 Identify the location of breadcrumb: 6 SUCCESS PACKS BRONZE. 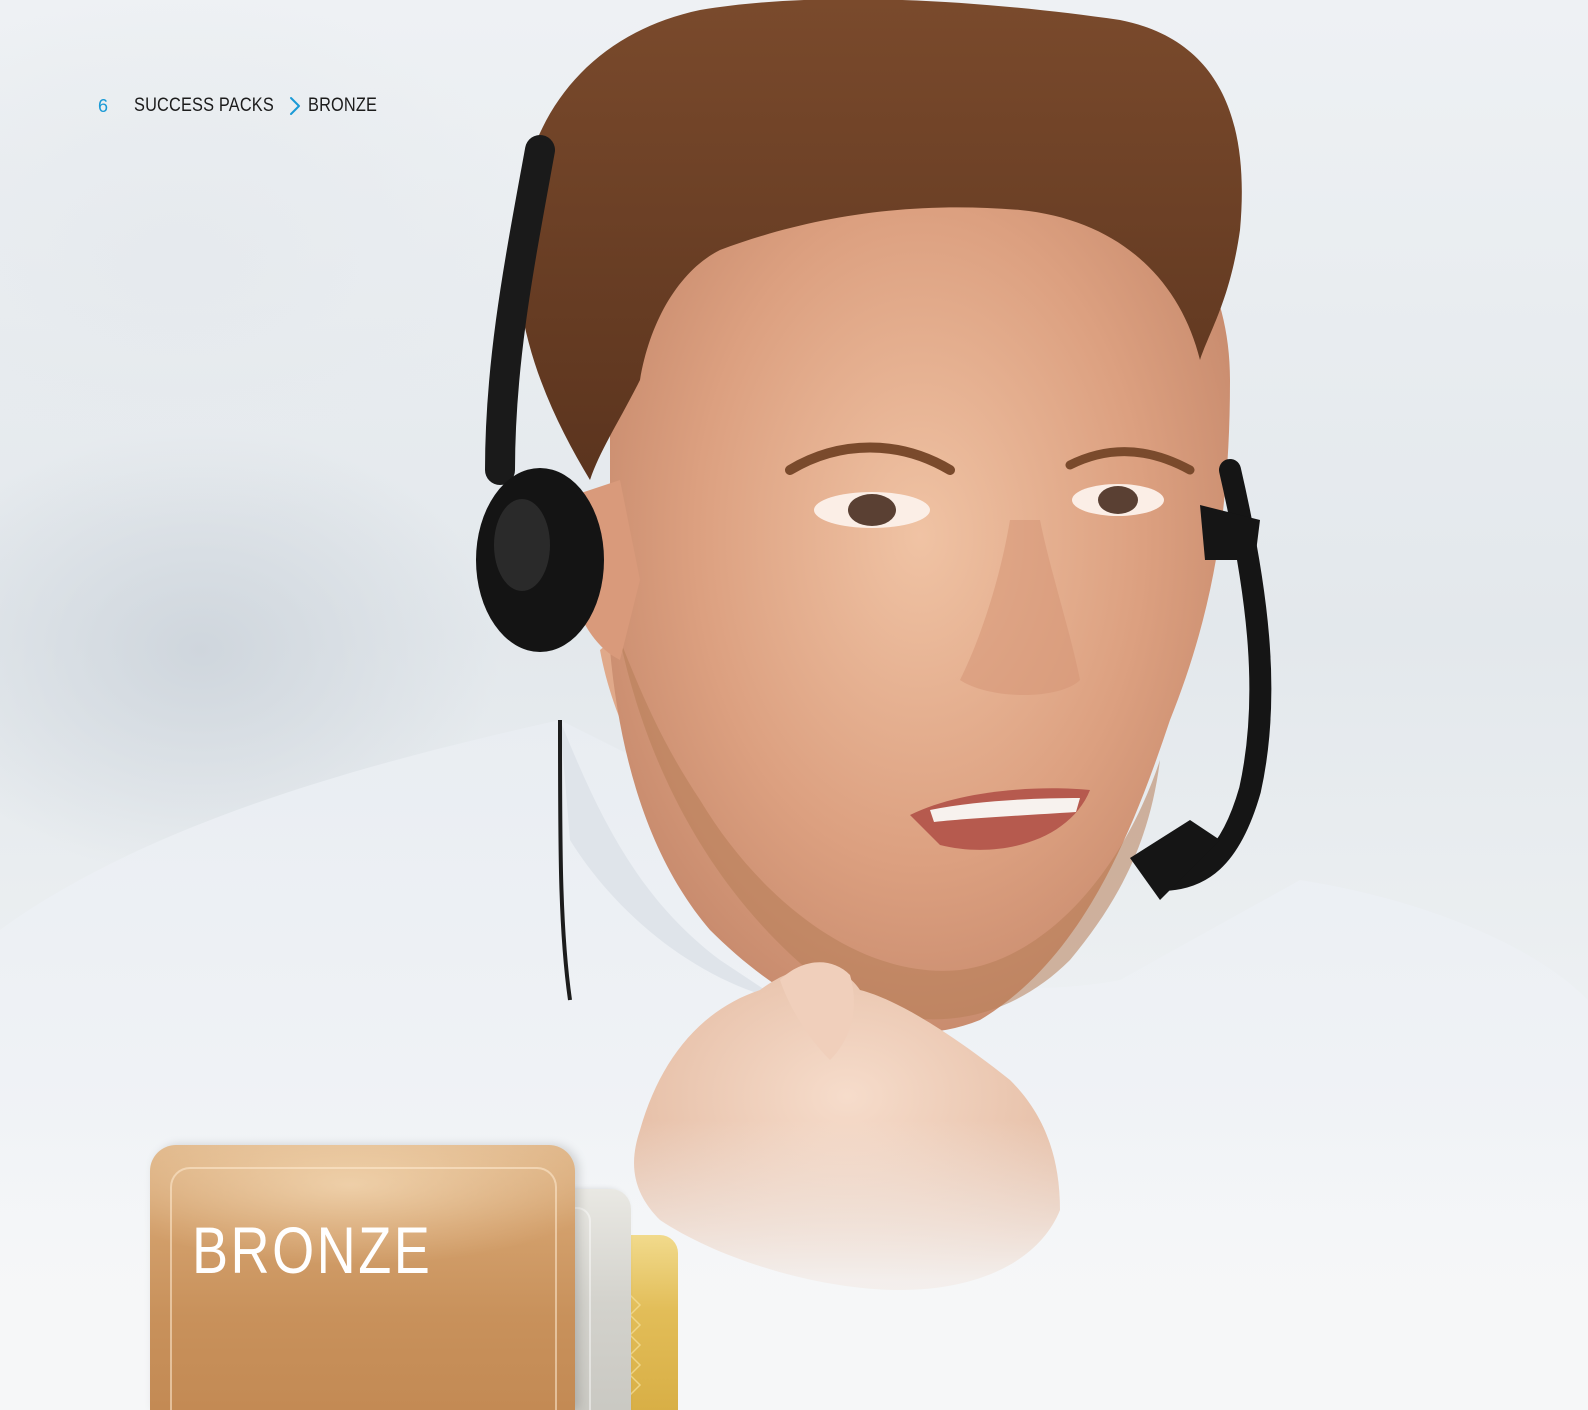
(243, 106).